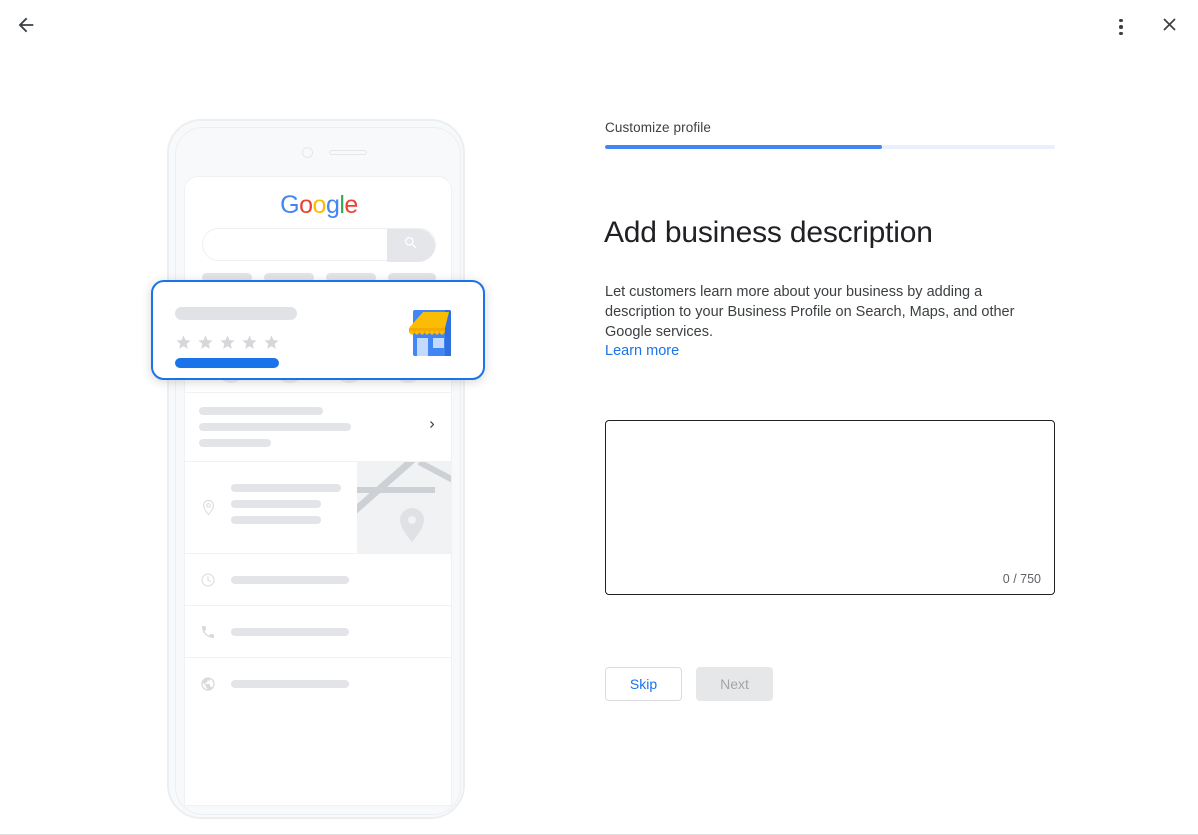 Image resolution: width=1198 pixels, height=835 pixels. I want to click on clock-icon, so click(208, 580).